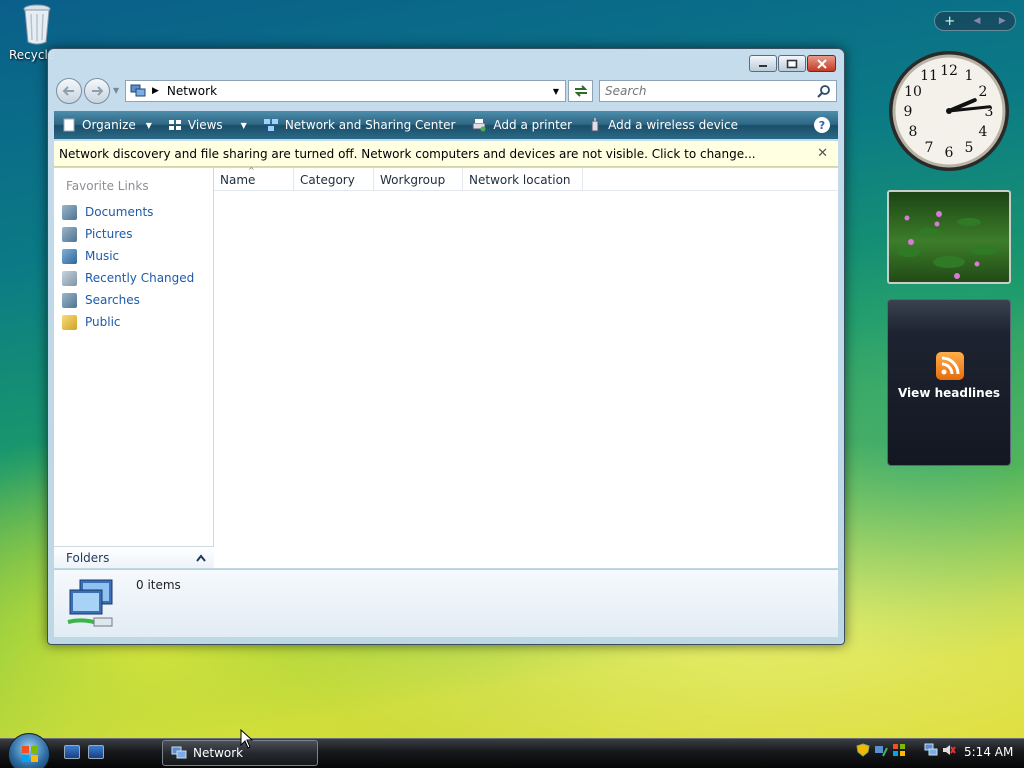  What do you see at coordinates (949, 382) in the screenshot?
I see `feed-headlines-gadget: View headlines` at bounding box center [949, 382].